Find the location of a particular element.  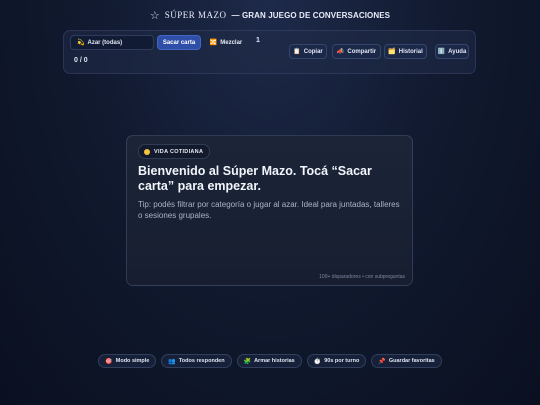

draw-card-button: Sacar carta is located at coordinates (179, 42).